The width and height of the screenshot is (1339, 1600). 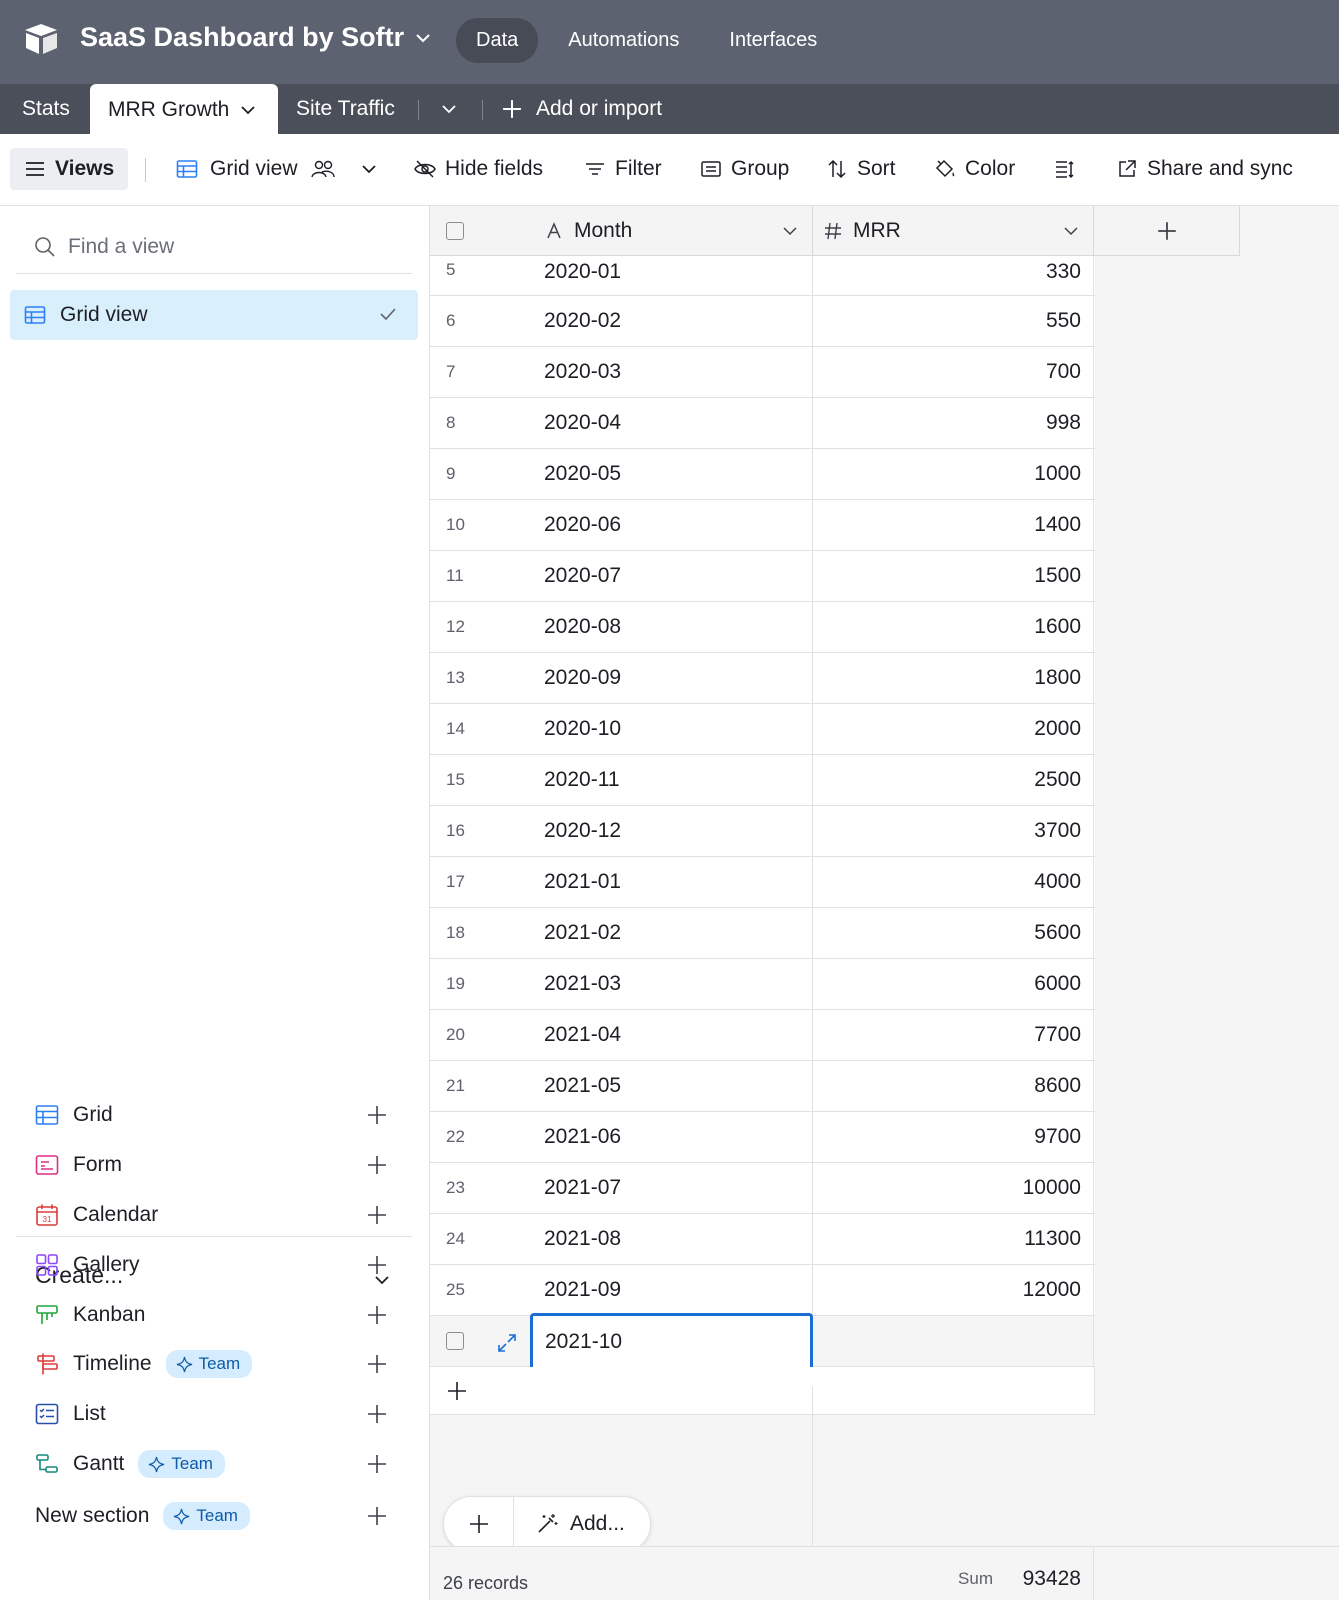 I want to click on cell-month: 2020-12, so click(x=671, y=831).